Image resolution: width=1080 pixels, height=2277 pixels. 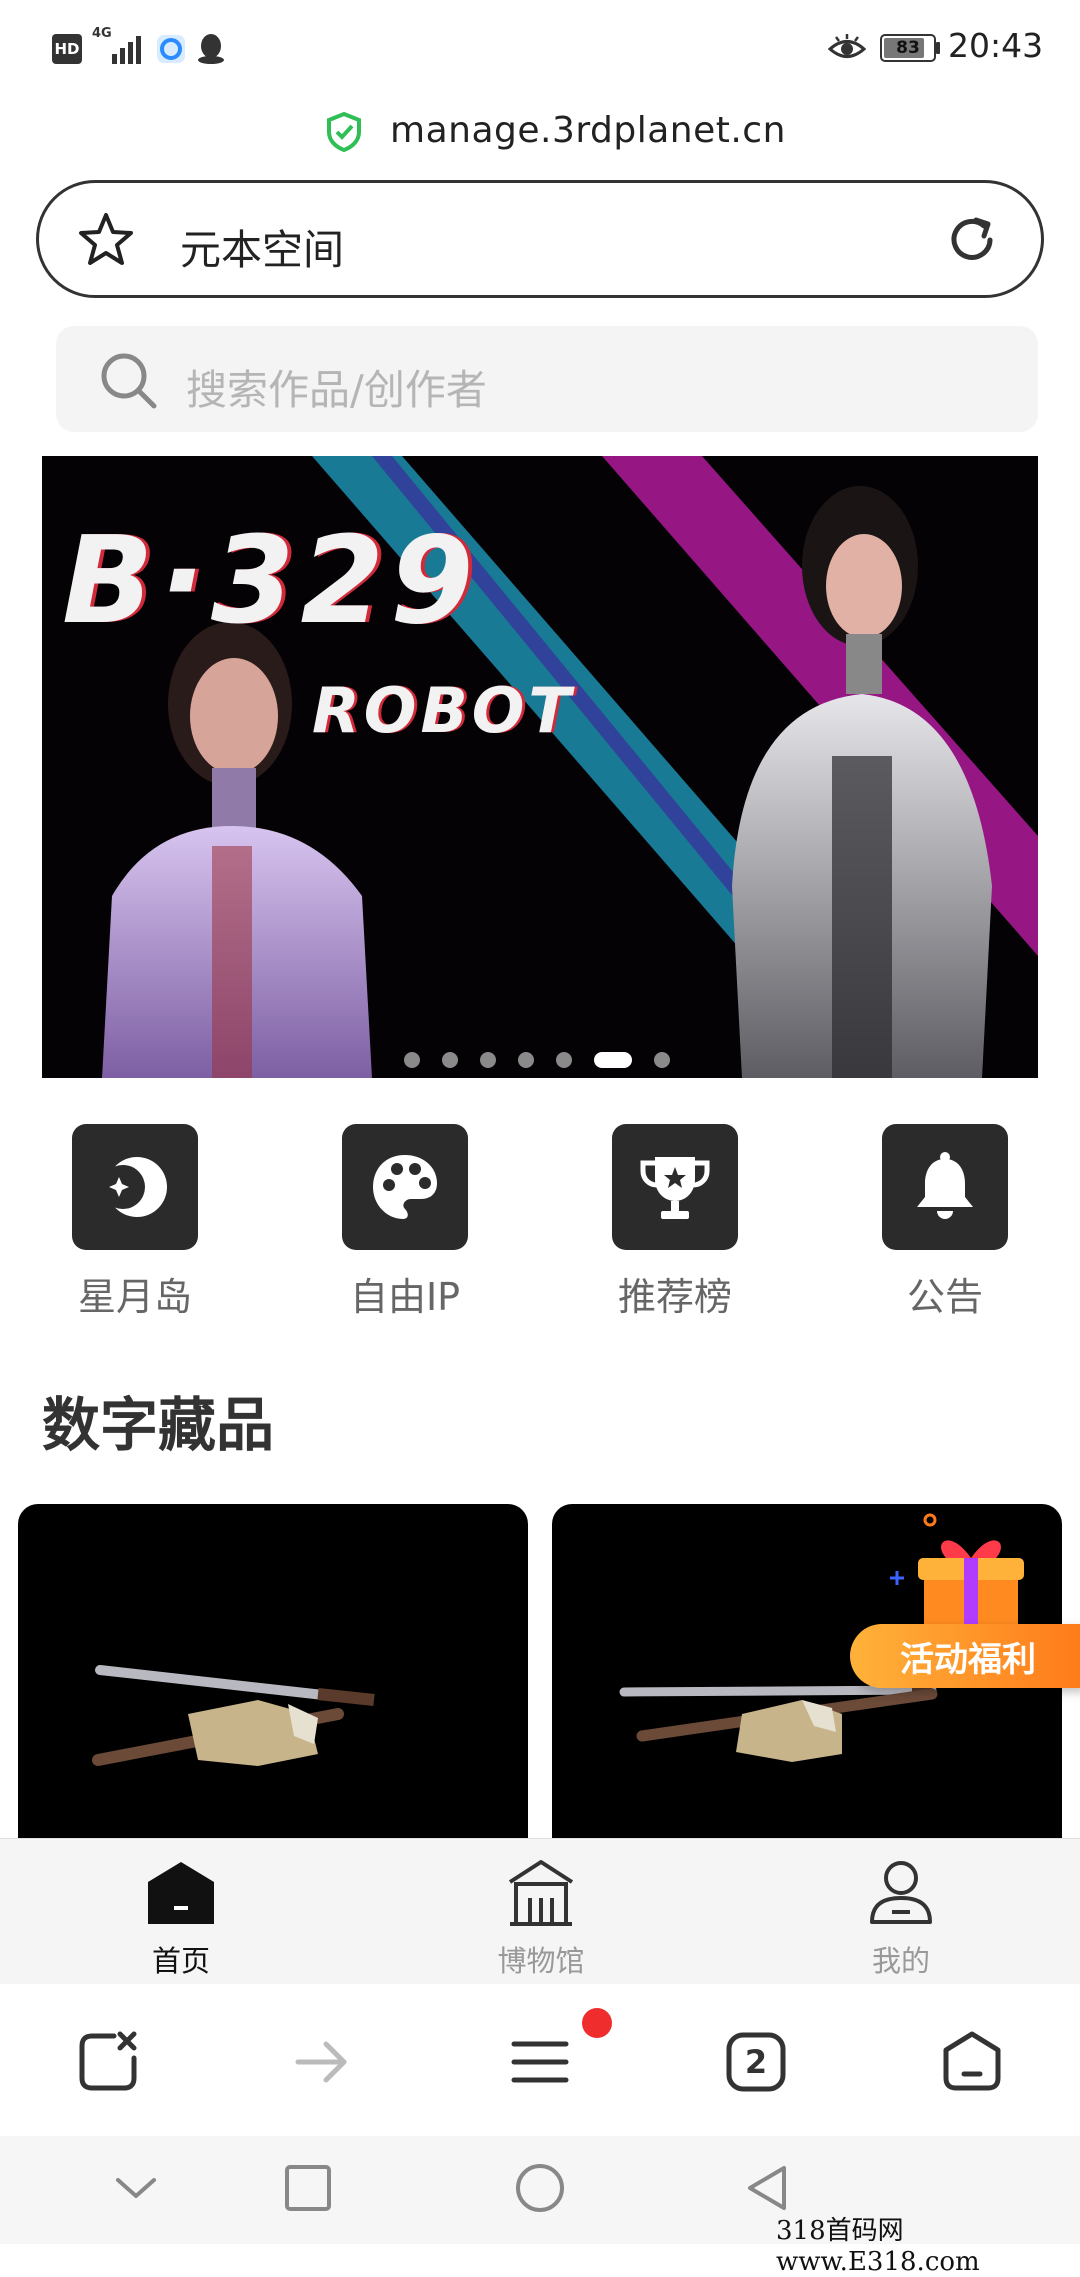 I want to click on qq-app-icon, so click(x=171, y=49).